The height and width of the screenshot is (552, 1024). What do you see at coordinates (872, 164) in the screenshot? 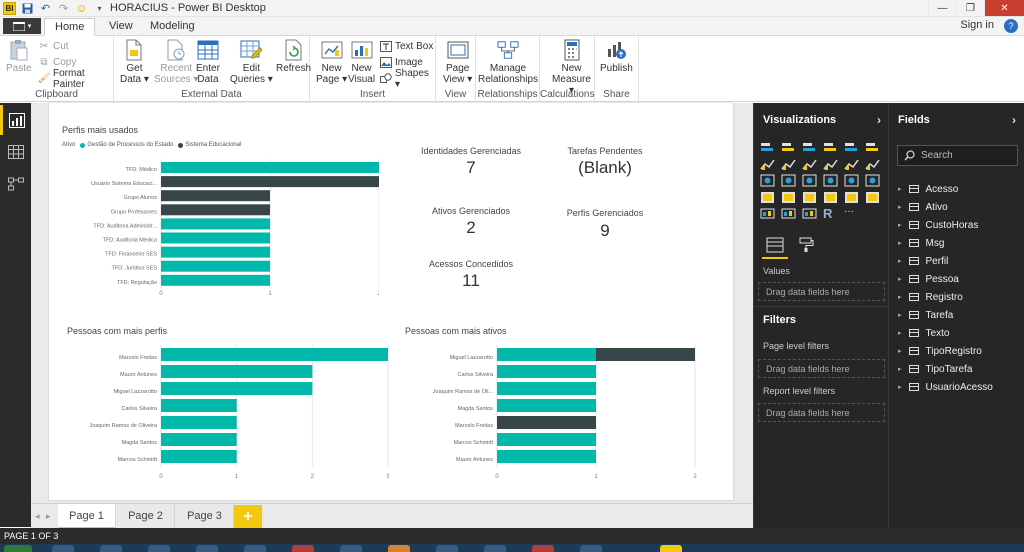
I see `ribbon-chart-icon` at bounding box center [872, 164].